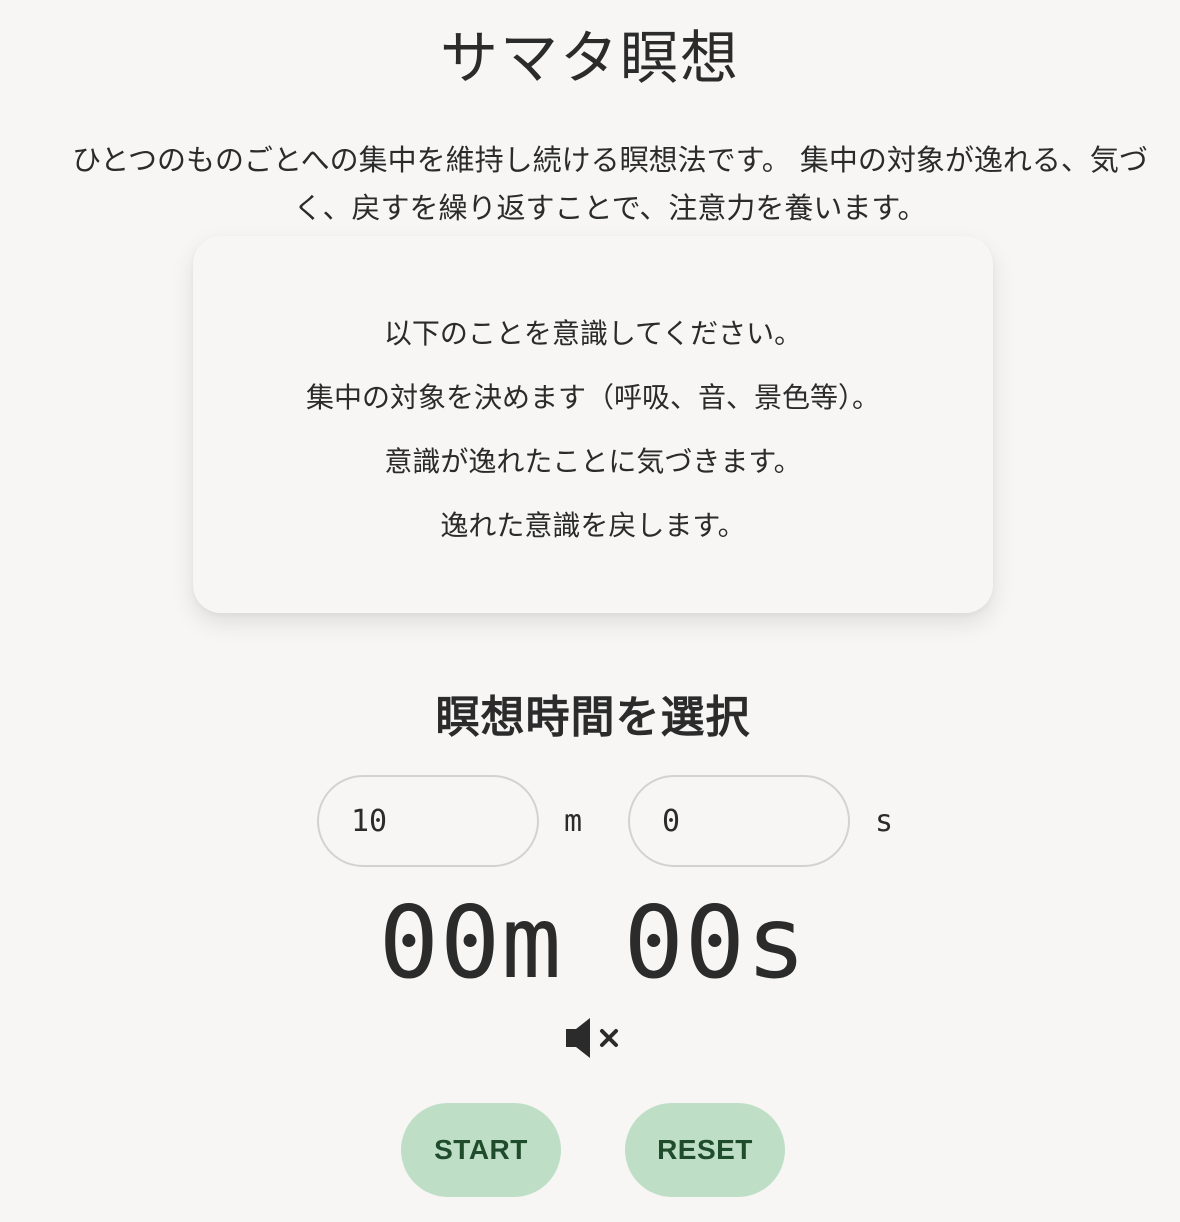 This screenshot has height=1222, width=1180. What do you see at coordinates (593, 942) in the screenshot?
I see `timer-display: 00m 00s` at bounding box center [593, 942].